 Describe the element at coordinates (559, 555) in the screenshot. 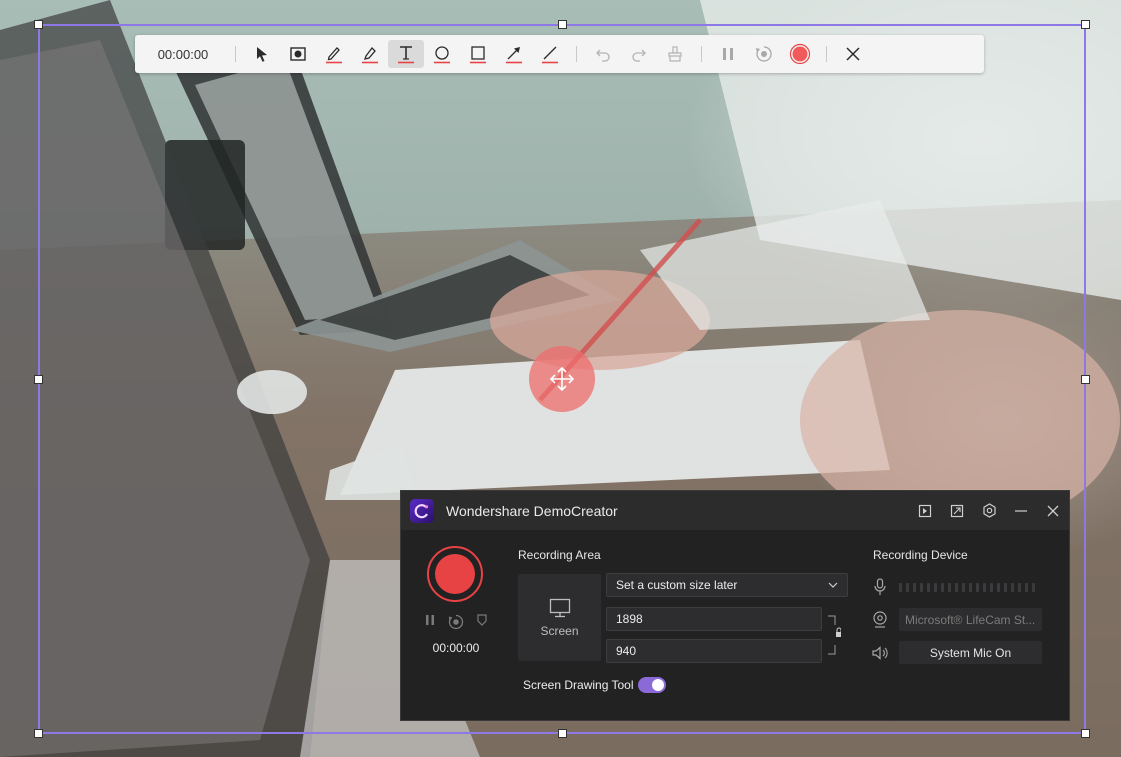

I see `recording-area-label: Recording Area` at that location.